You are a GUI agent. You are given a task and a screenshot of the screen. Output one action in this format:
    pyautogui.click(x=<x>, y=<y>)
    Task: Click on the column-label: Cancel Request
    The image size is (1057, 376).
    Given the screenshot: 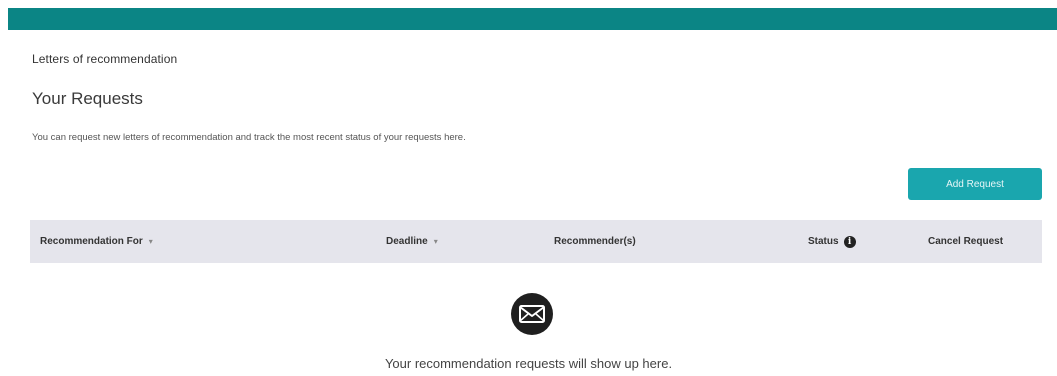 What is the action you would take?
    pyautogui.click(x=966, y=241)
    